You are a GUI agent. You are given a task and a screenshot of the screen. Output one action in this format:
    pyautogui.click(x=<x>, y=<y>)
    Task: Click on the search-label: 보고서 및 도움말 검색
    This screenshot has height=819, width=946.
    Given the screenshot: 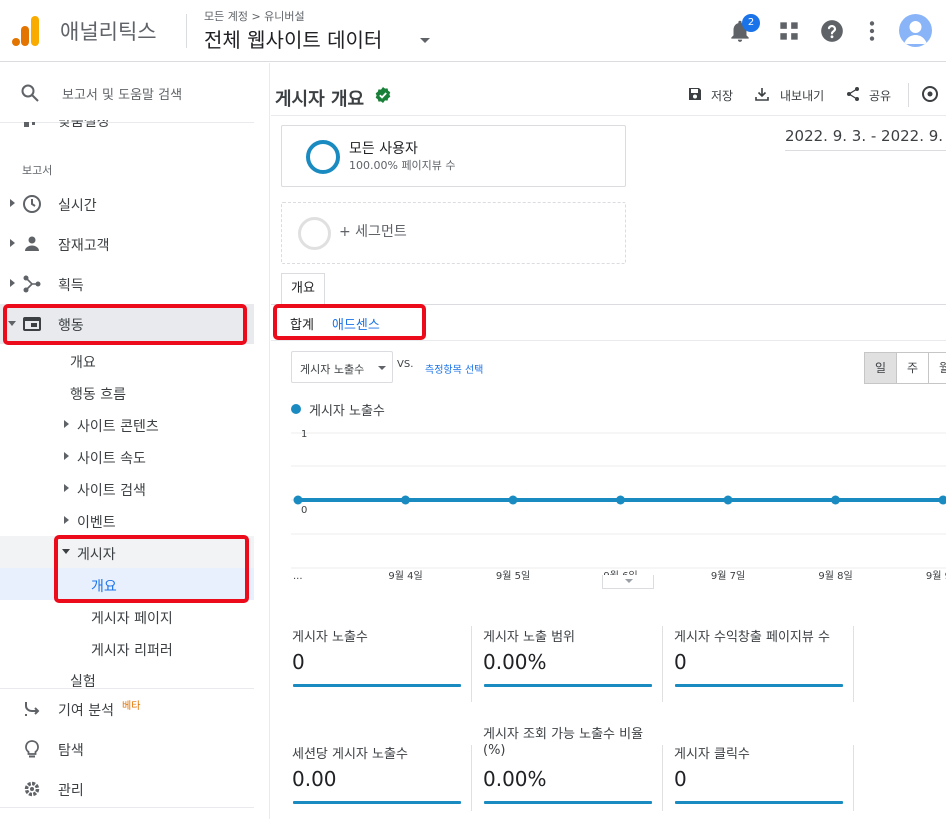 What is the action you would take?
    pyautogui.click(x=122, y=93)
    